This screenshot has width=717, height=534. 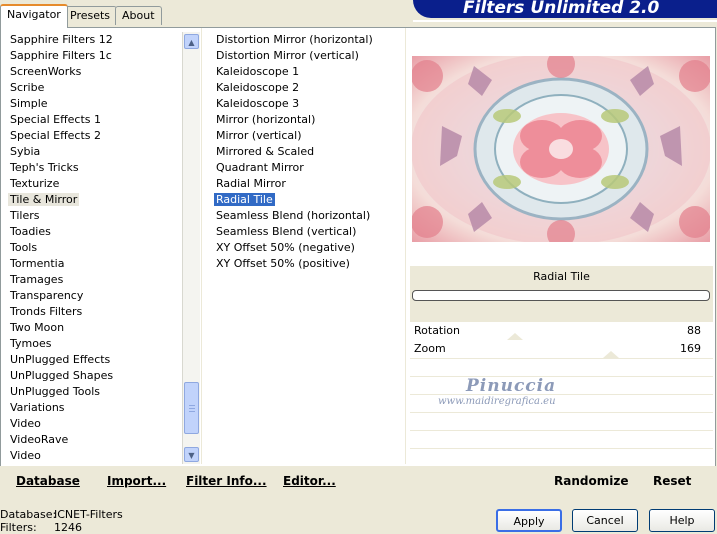 What do you see at coordinates (91, 264) in the screenshot?
I see `category-item: Tormentia` at bounding box center [91, 264].